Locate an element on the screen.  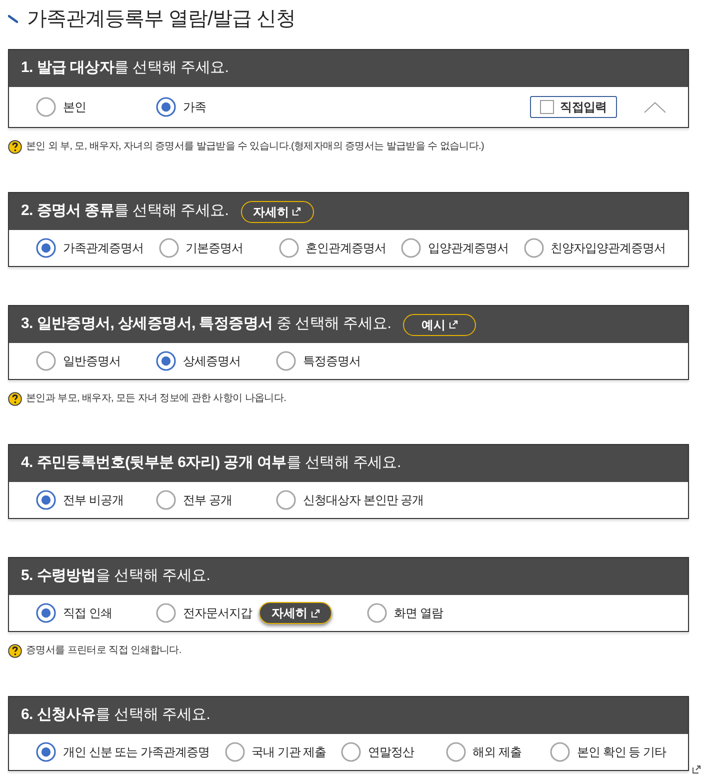
option-label: 본인 is located at coordinates (74, 107).